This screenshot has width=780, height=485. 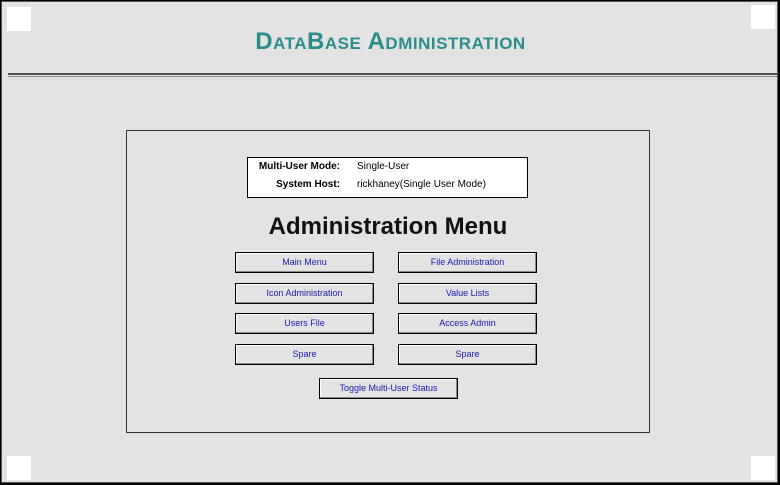 What do you see at coordinates (383, 166) in the screenshot?
I see `mode-value: Single-User` at bounding box center [383, 166].